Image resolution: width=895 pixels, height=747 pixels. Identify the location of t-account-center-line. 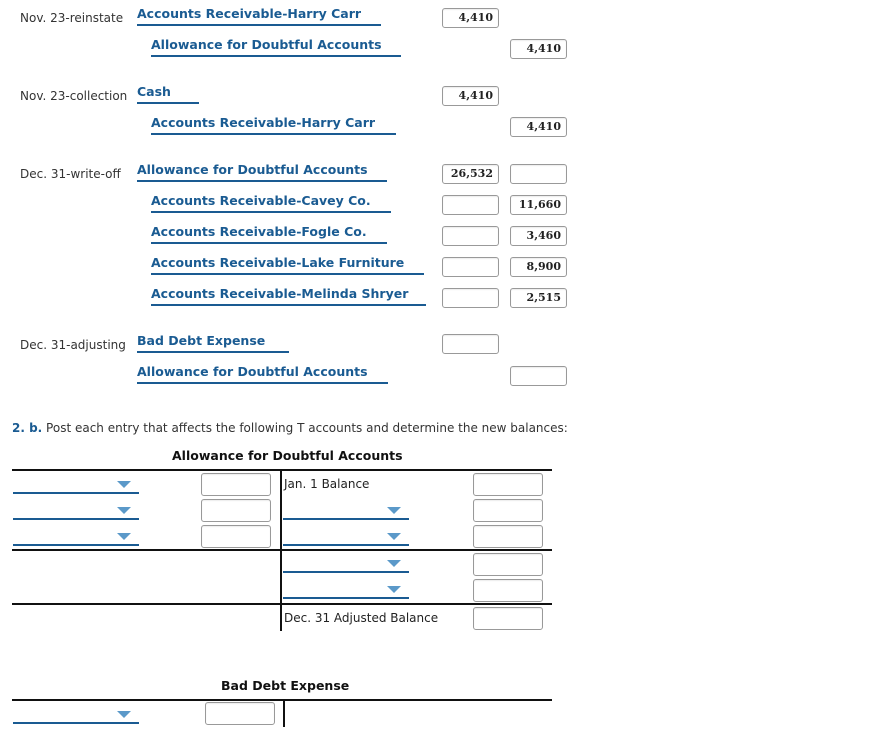
(284, 713).